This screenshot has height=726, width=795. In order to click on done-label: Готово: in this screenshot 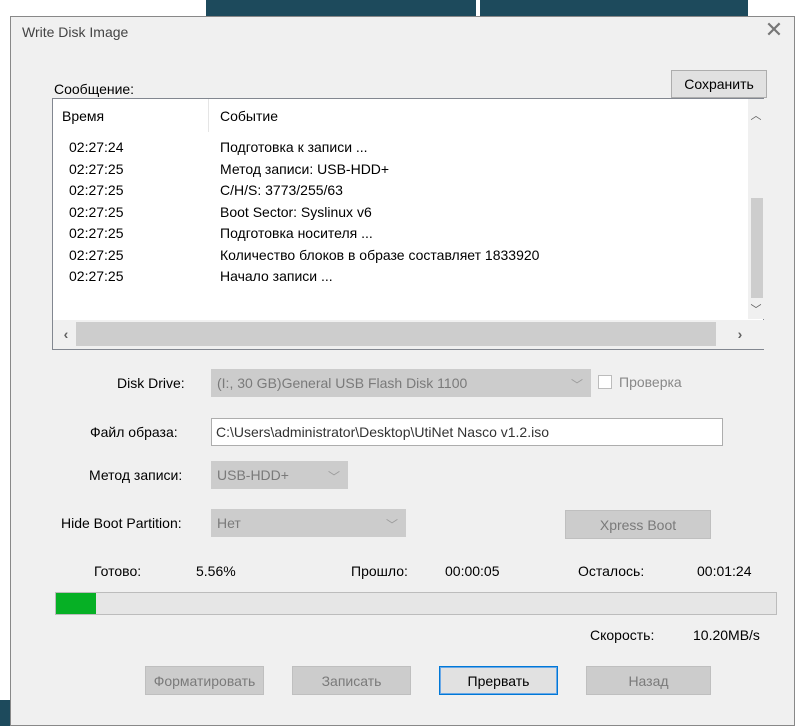, I will do `click(118, 571)`.